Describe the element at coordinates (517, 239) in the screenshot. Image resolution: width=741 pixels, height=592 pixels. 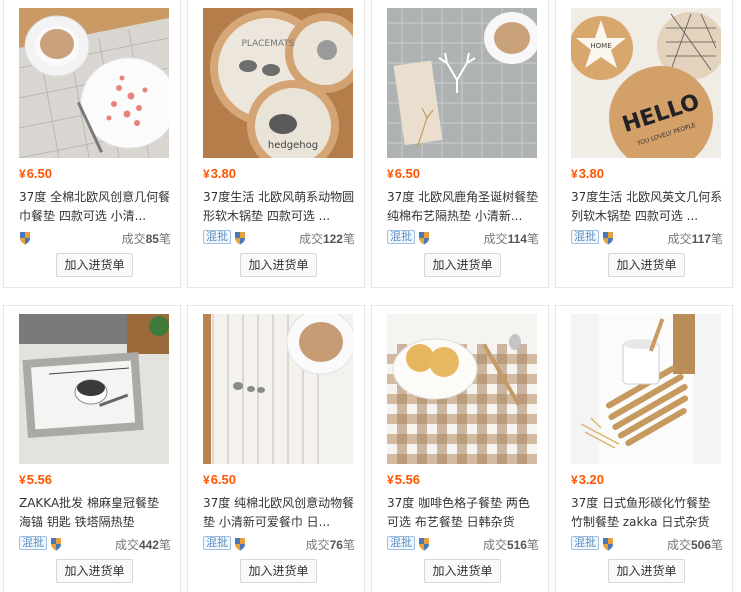
I see `deal-number: 114` at that location.